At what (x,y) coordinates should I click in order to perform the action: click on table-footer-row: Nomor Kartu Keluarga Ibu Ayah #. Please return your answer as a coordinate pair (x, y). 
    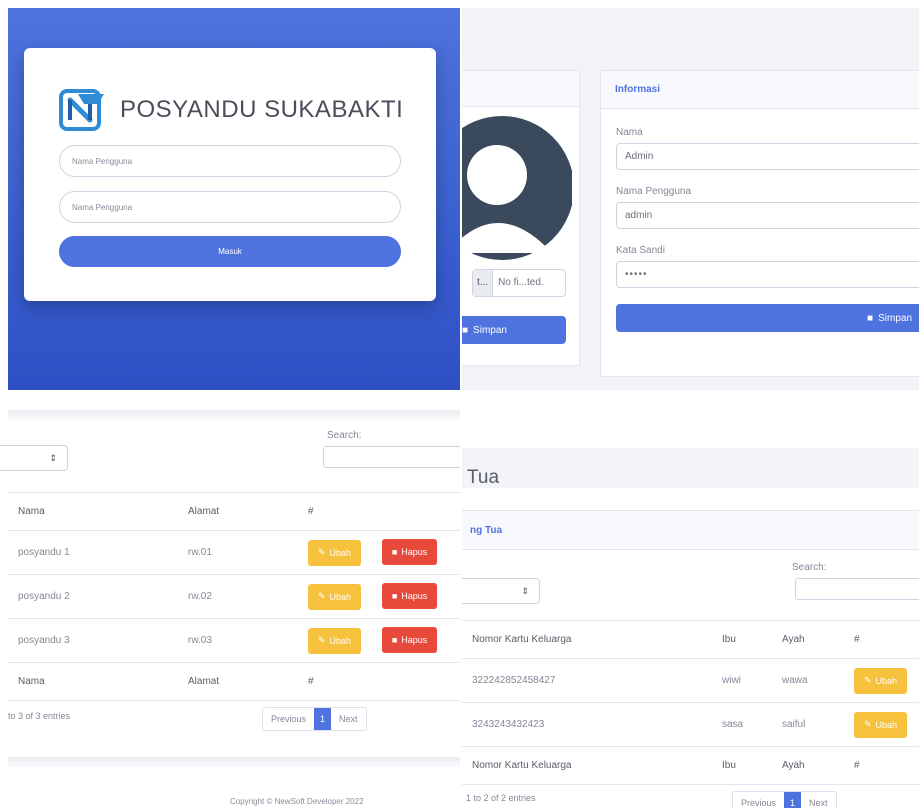
    Looking at the image, I should click on (690, 765).